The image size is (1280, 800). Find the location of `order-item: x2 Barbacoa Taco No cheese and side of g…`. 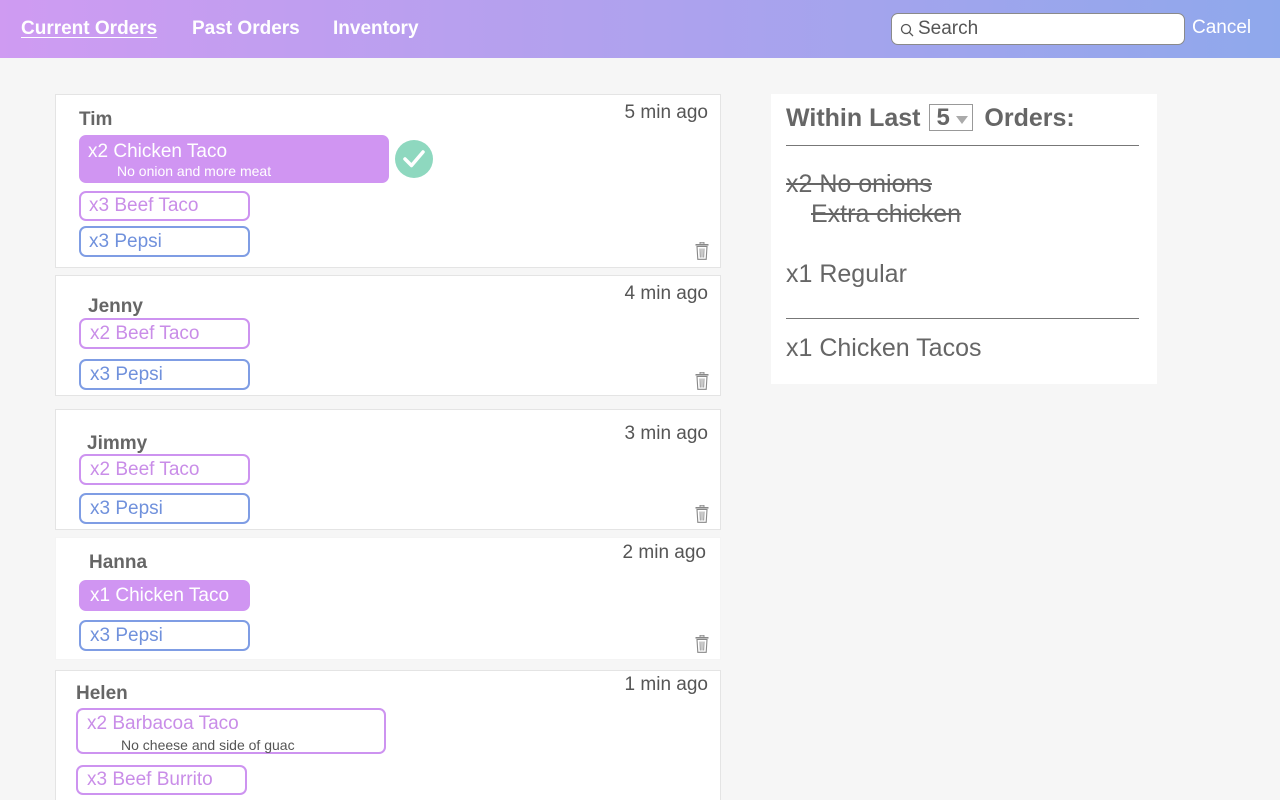

order-item: x2 Barbacoa Taco No cheese and side of g… is located at coordinates (231, 731).